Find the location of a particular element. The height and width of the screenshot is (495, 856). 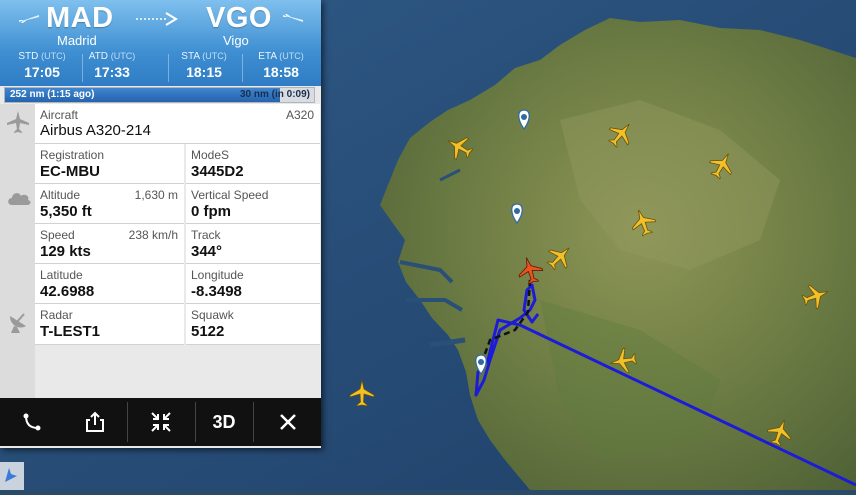

modes-cell: ModeS 3445D2 is located at coordinates (253, 164).